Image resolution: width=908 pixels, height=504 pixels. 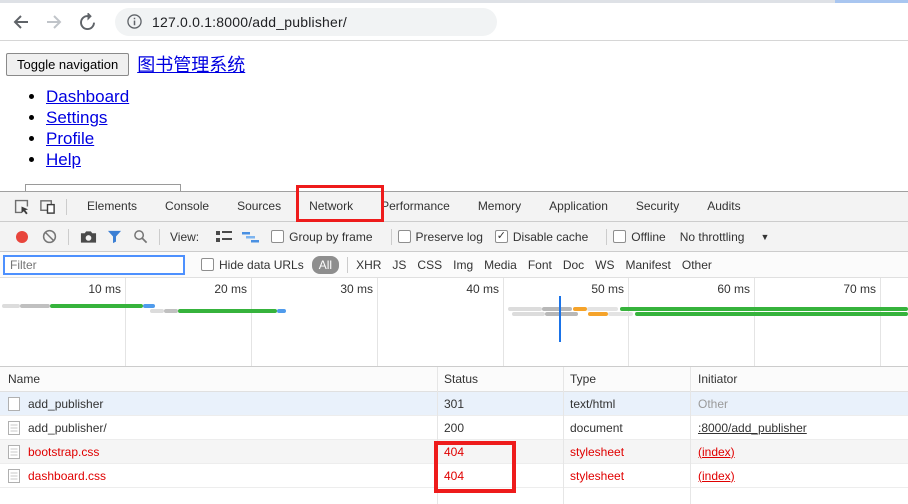 What do you see at coordinates (63, 159) in the screenshot?
I see `nav-link-help: Help` at bounding box center [63, 159].